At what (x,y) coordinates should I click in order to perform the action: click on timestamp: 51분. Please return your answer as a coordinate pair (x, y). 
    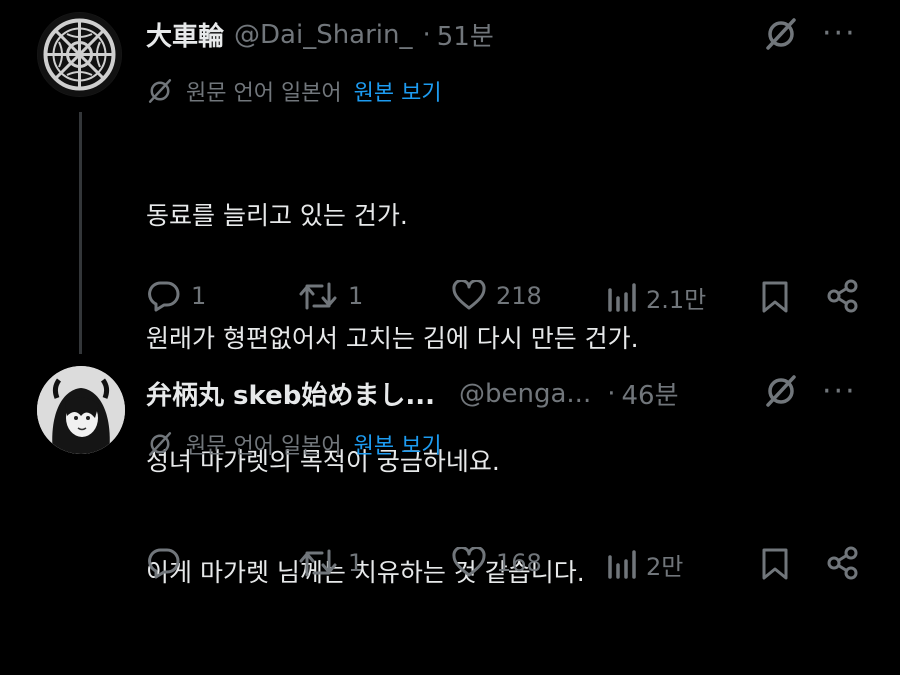
    Looking at the image, I should click on (465, 34).